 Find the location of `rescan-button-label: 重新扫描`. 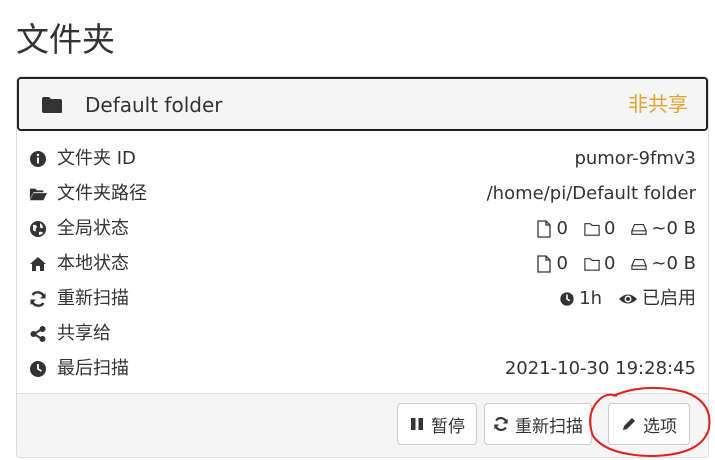

rescan-button-label: 重新扫描 is located at coordinates (549, 426).